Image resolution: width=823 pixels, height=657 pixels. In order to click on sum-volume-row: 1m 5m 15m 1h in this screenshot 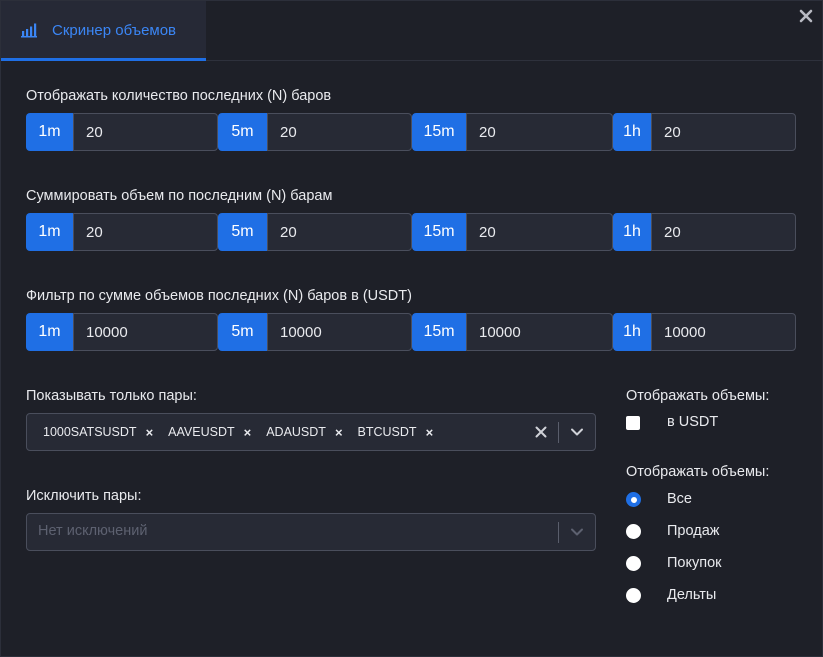, I will do `click(411, 232)`.